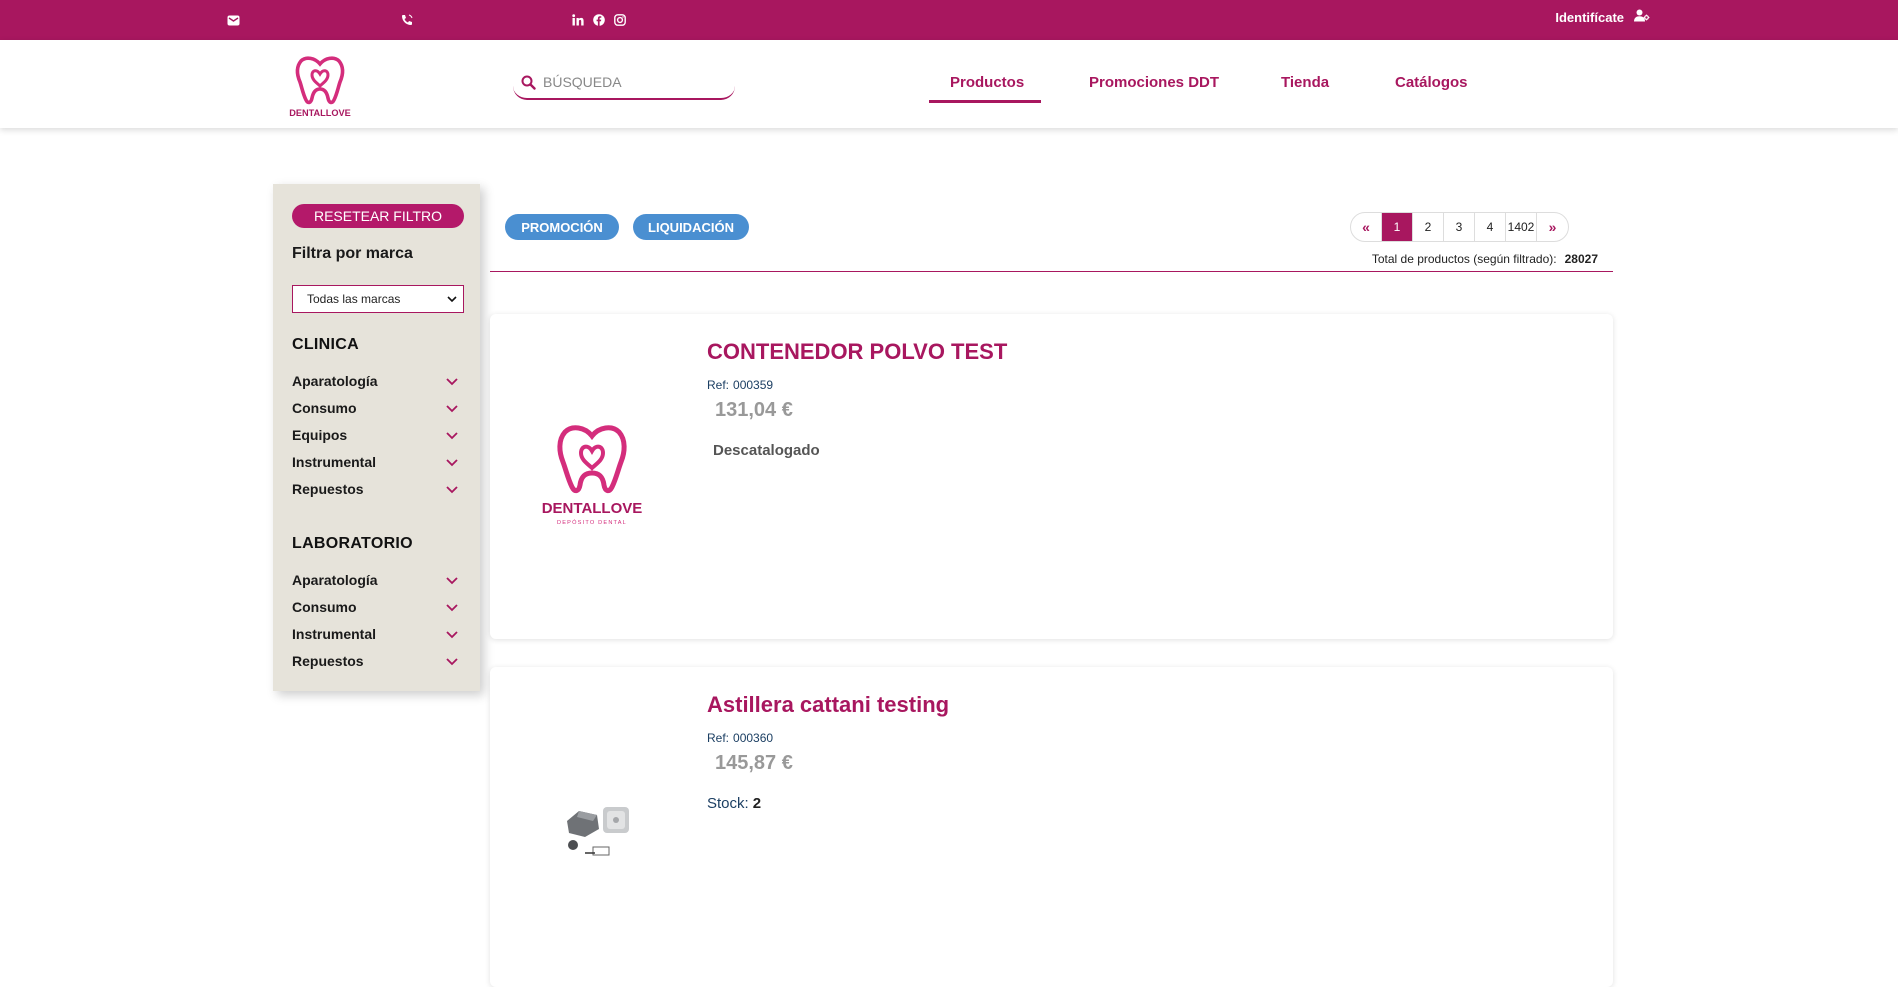 This screenshot has width=1898, height=987. Describe the element at coordinates (578, 20) in the screenshot. I see `linkedin-icon` at that location.